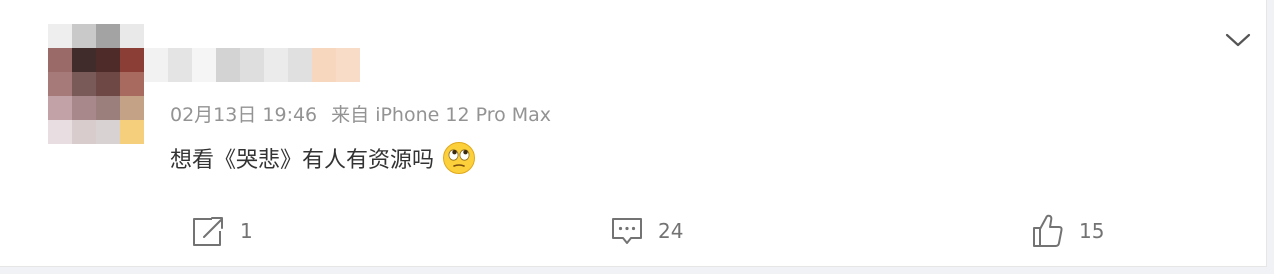 The height and width of the screenshot is (274, 1274). What do you see at coordinates (627, 231) in the screenshot?
I see `comment-icon` at bounding box center [627, 231].